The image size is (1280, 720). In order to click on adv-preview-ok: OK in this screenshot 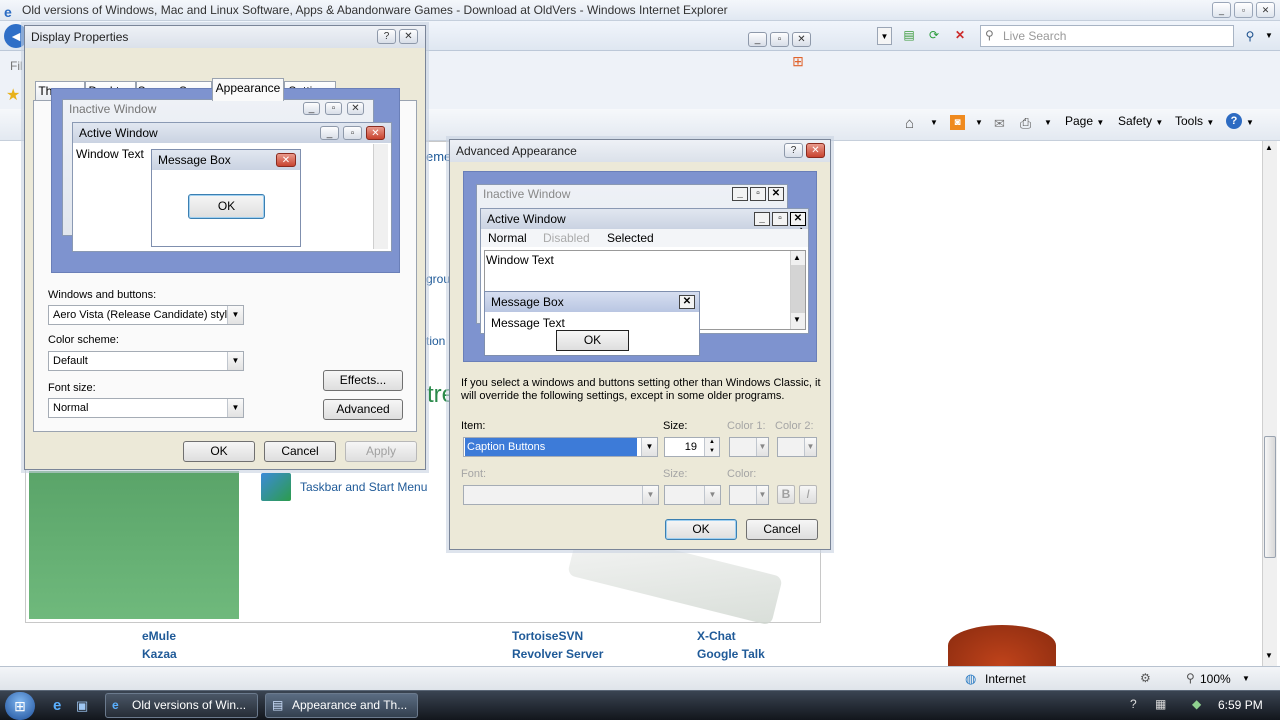, I will do `click(592, 340)`.